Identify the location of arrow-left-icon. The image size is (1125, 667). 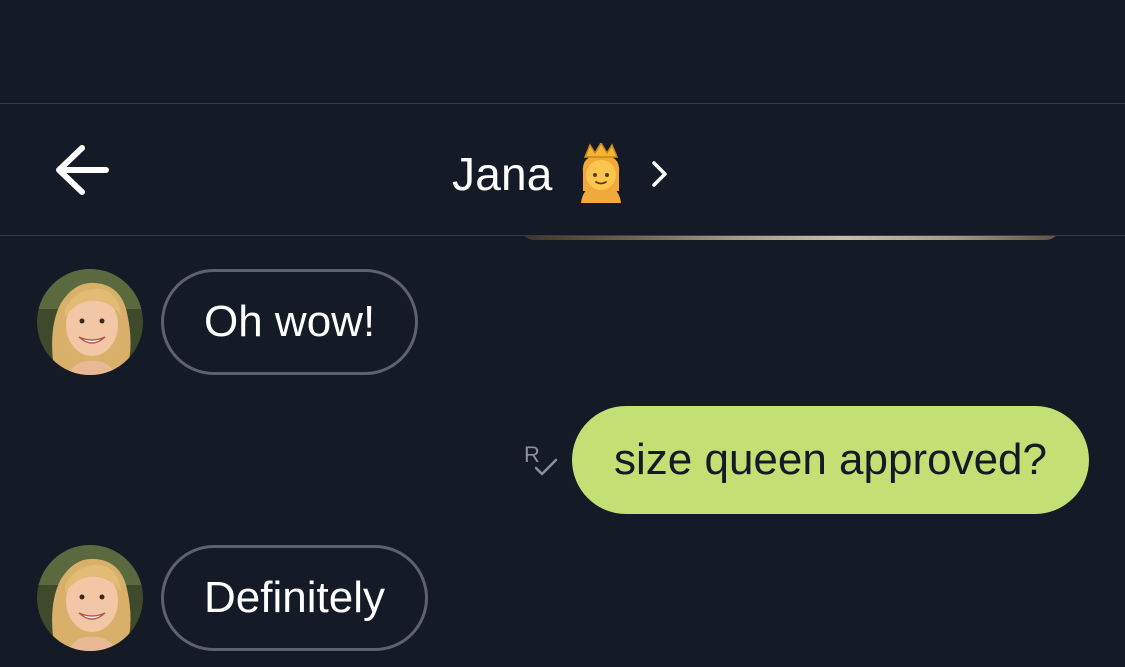
(82, 170).